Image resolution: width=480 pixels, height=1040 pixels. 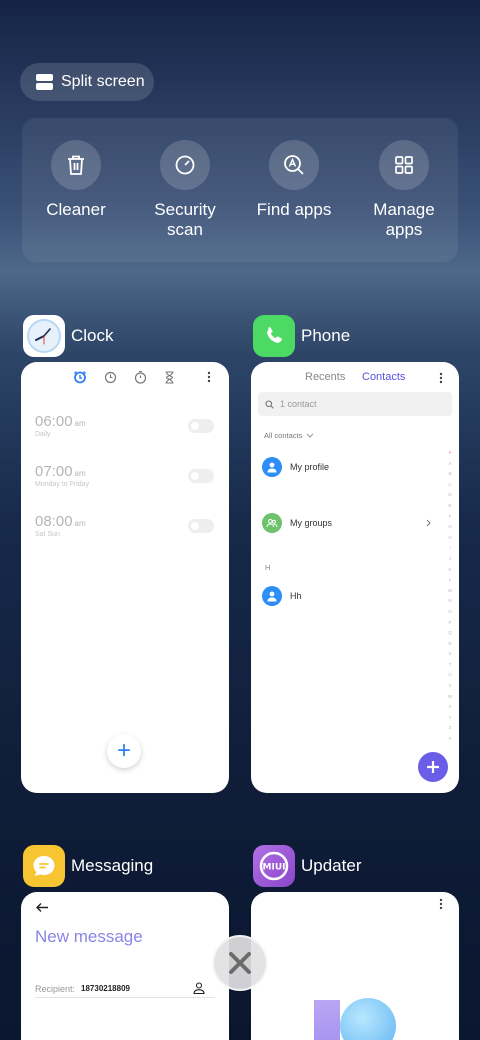 What do you see at coordinates (428, 523) in the screenshot?
I see `chevron-right-icon` at bounding box center [428, 523].